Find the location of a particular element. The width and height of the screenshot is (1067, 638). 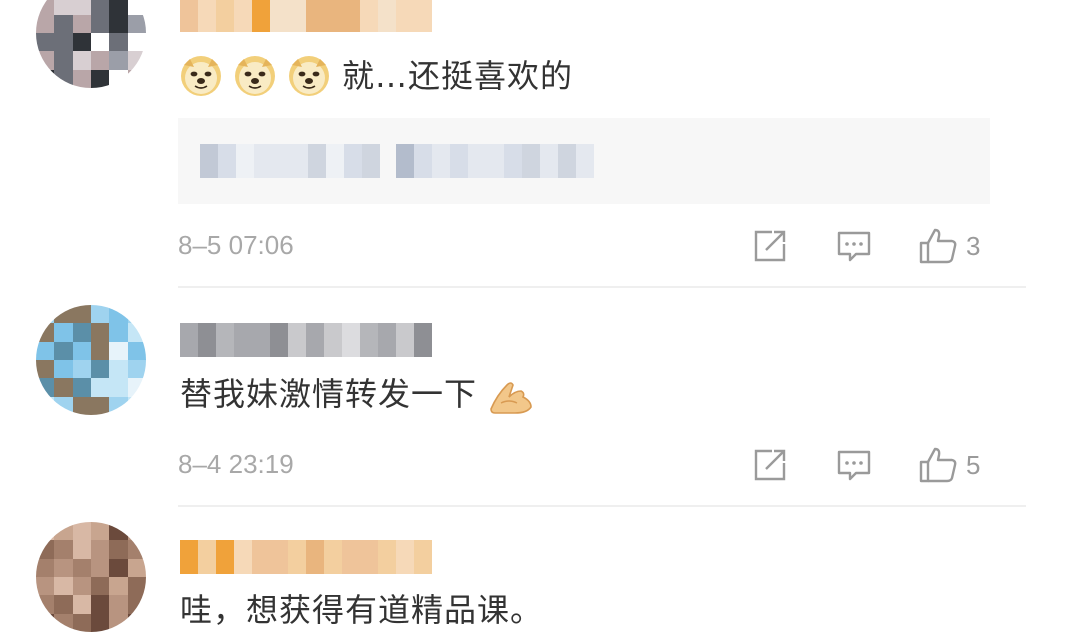

like-button: 3 is located at coordinates (949, 246).